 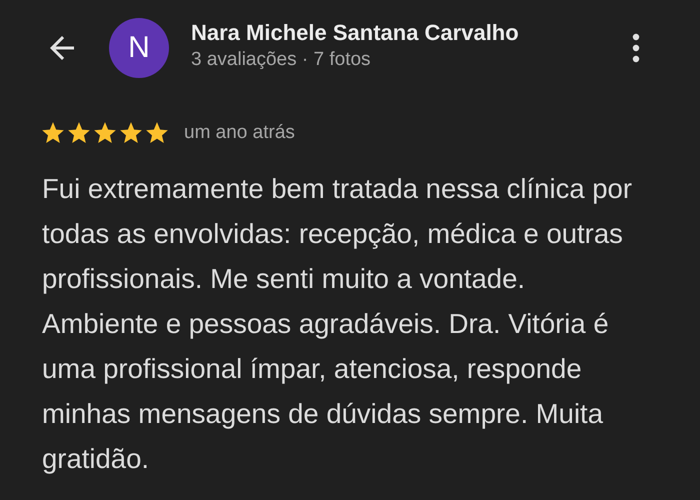 I want to click on reviewer-name: Nara Michele Santana Carvalho, so click(x=355, y=33).